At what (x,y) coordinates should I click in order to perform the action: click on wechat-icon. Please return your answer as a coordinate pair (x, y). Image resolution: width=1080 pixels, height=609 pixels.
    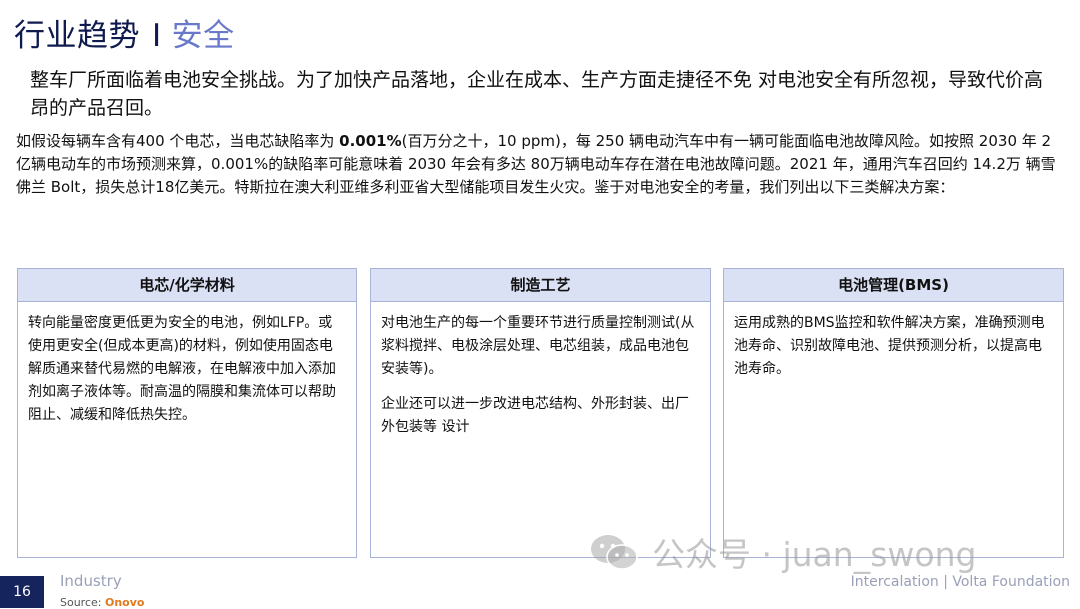
    Looking at the image, I should click on (614, 552).